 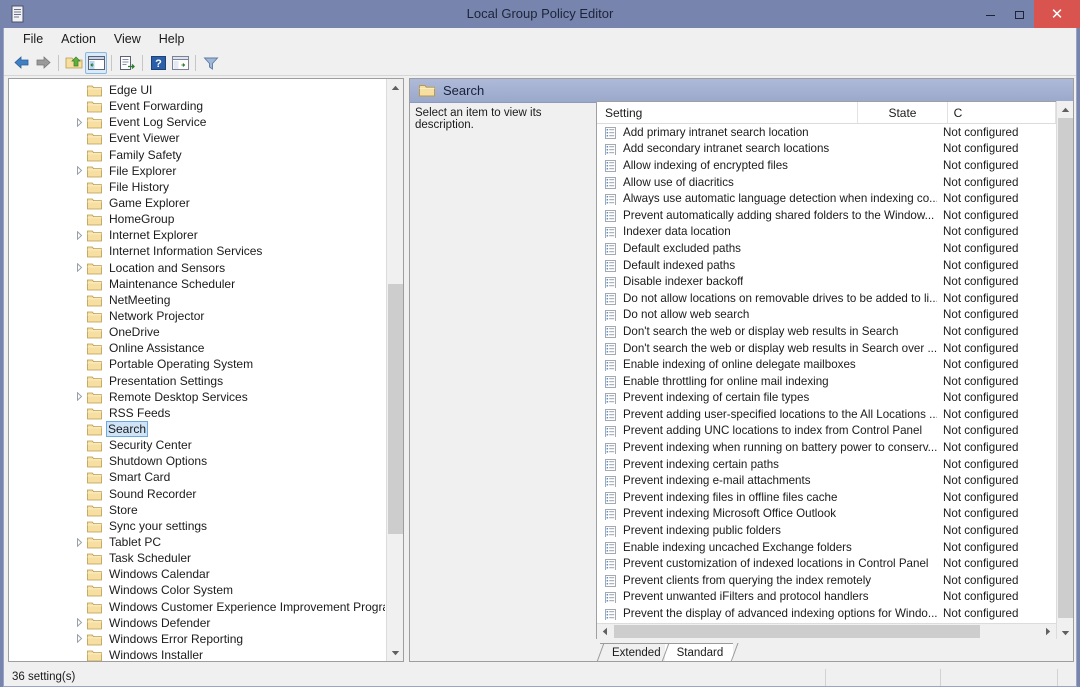 What do you see at coordinates (197, 429) in the screenshot?
I see `tree-item-search: Search` at bounding box center [197, 429].